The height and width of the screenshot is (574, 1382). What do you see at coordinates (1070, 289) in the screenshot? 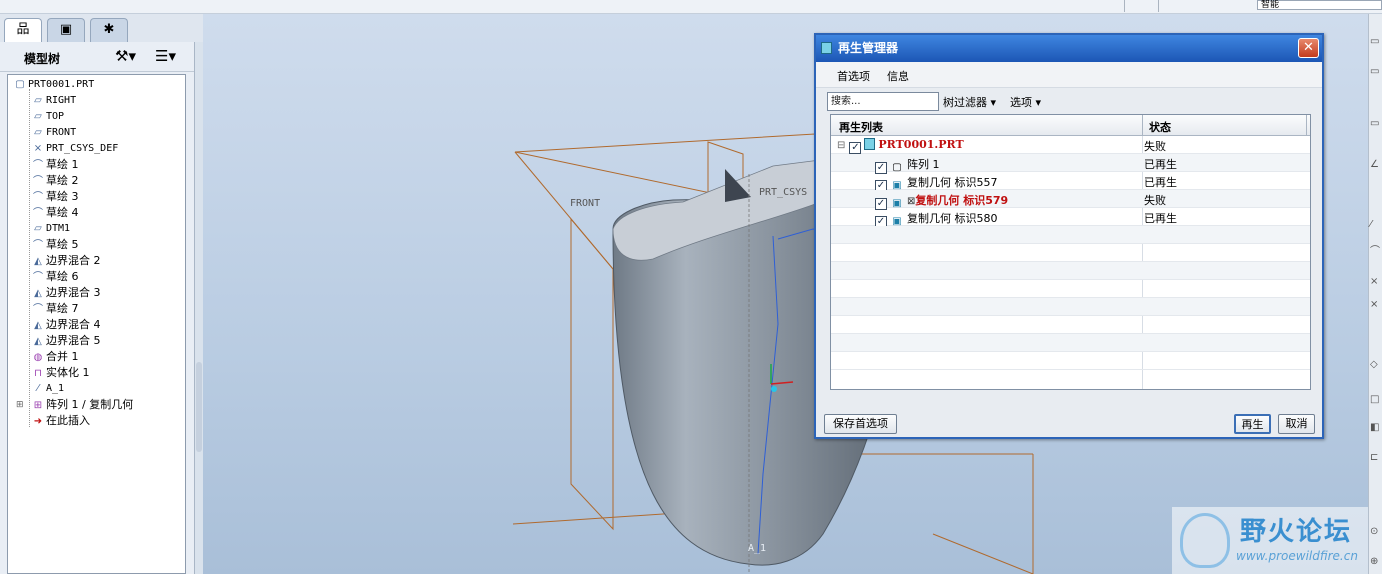
I see `empty-table-row` at bounding box center [1070, 289].